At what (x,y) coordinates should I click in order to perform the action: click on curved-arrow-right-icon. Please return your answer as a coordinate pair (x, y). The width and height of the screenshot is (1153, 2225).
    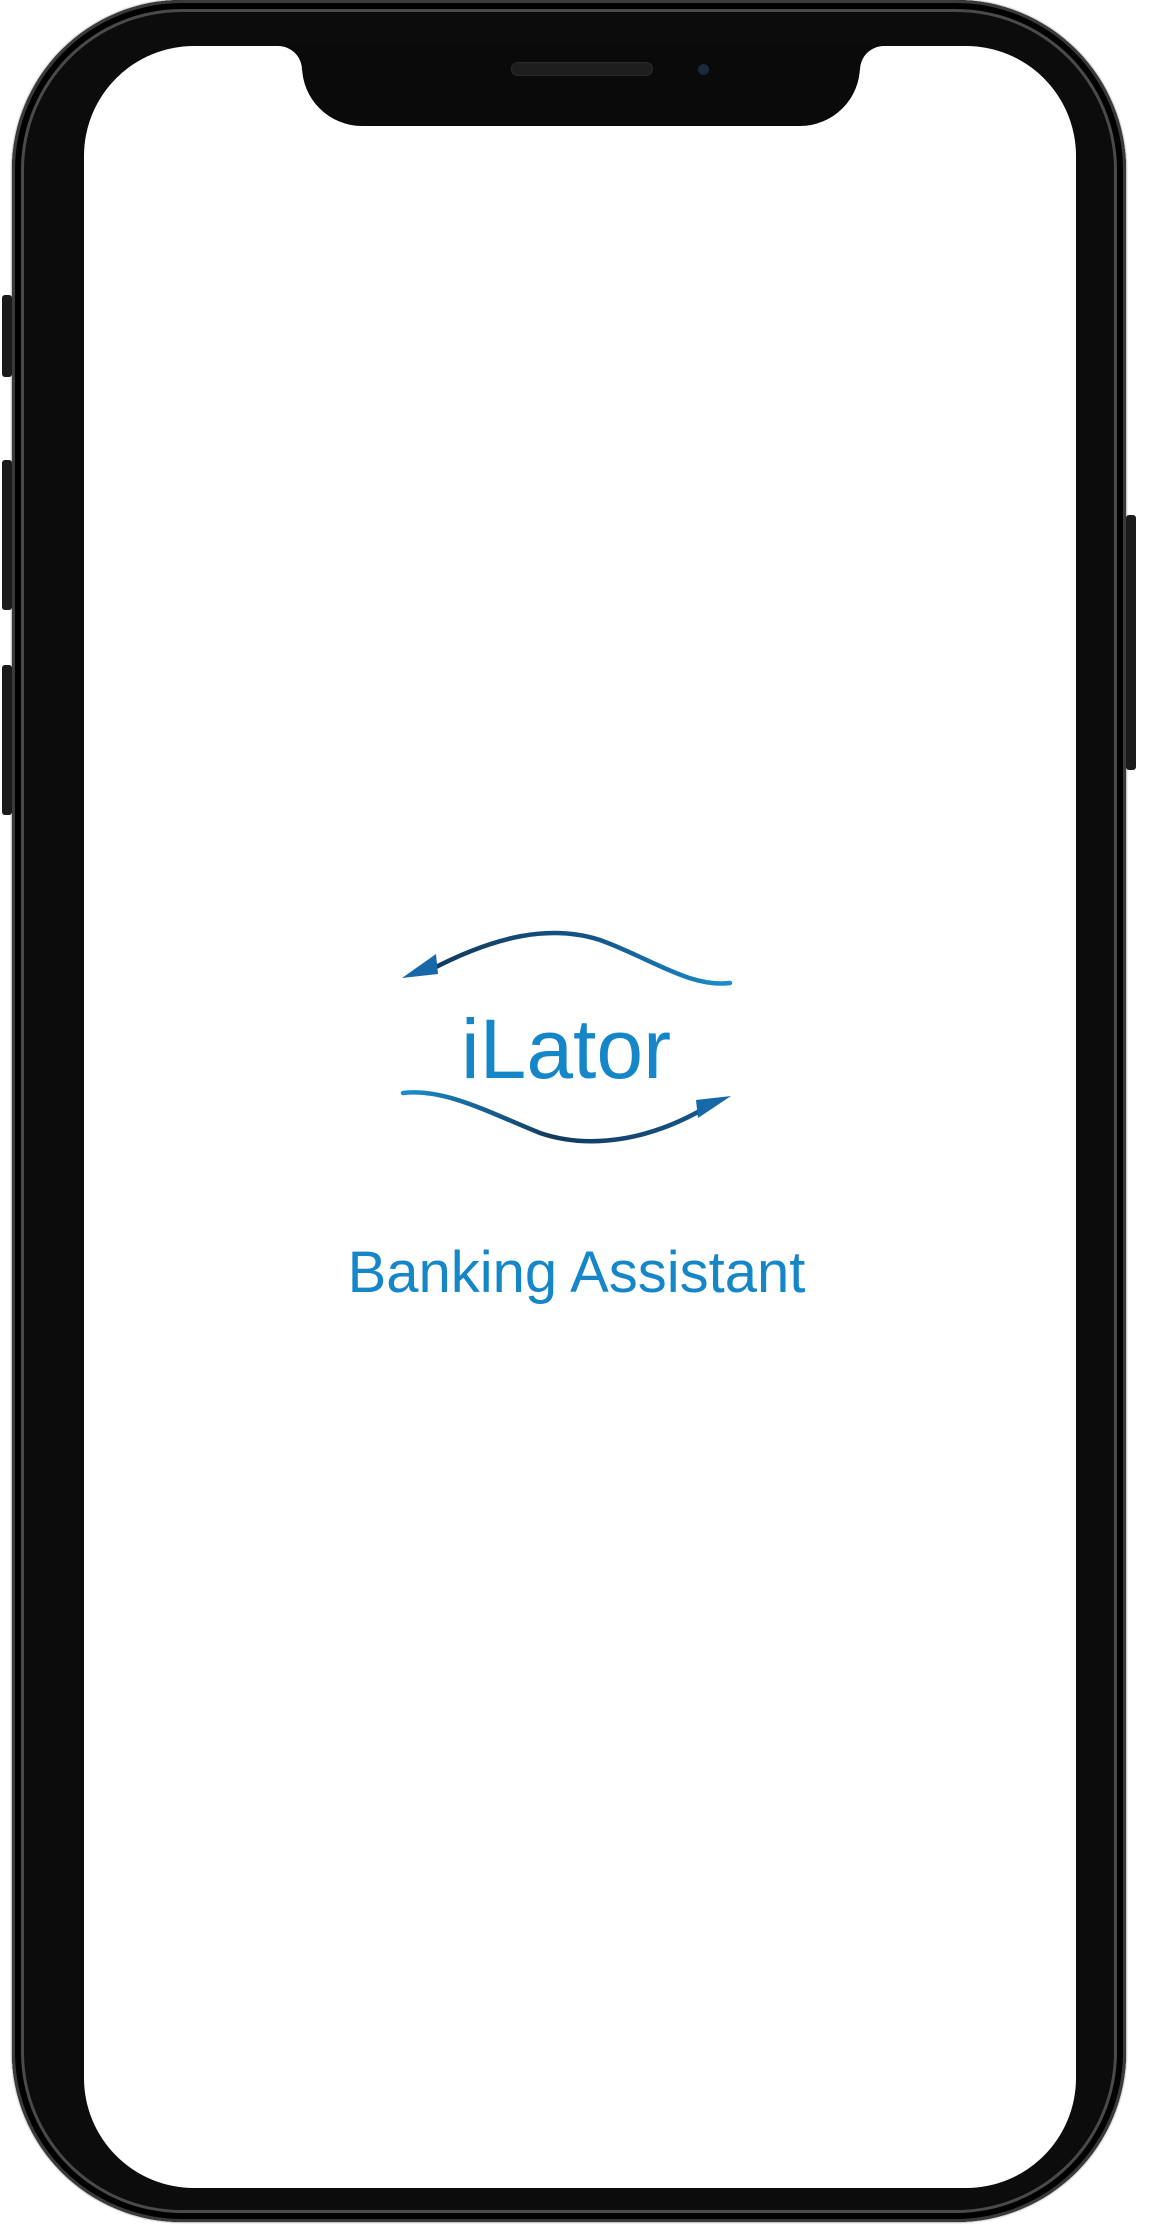
    Looking at the image, I should click on (565, 1117).